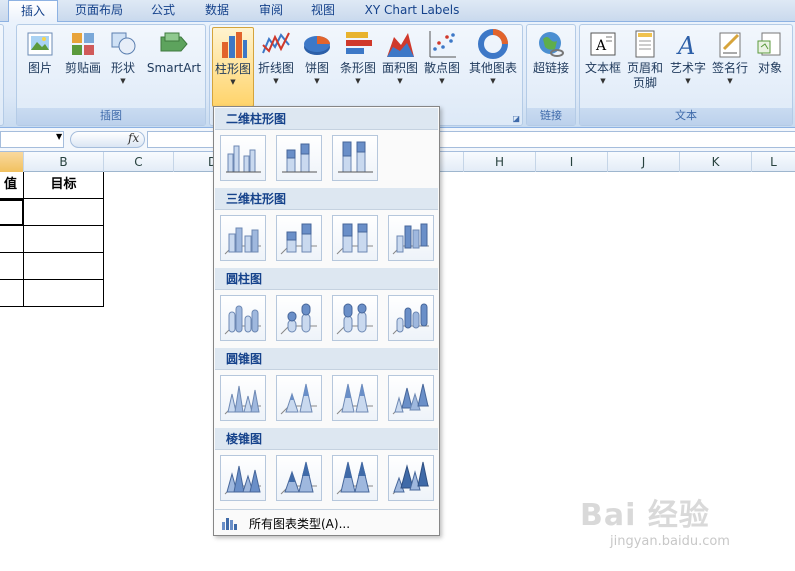  Describe the element at coordinates (601, 46) in the screenshot. I see `svg-text: A` at that location.